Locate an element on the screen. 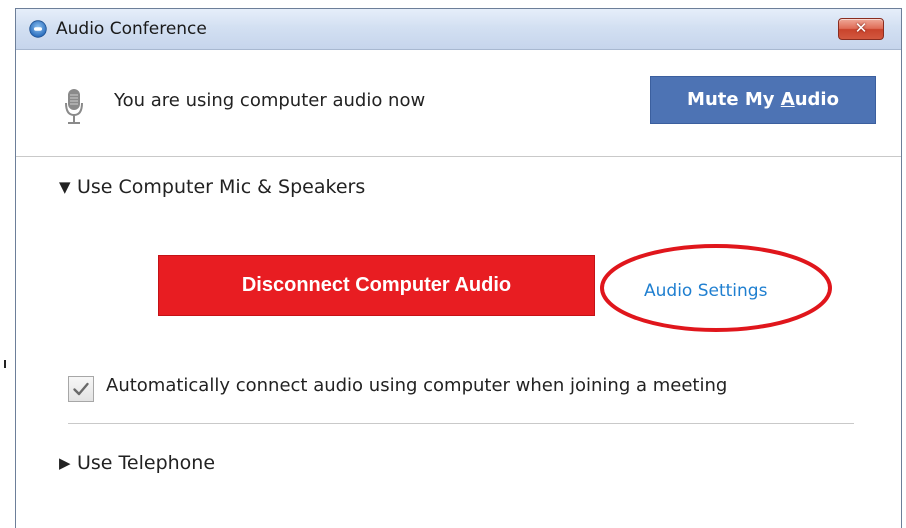 The width and height of the screenshot is (906, 528). microphone-icon is located at coordinates (74, 106).